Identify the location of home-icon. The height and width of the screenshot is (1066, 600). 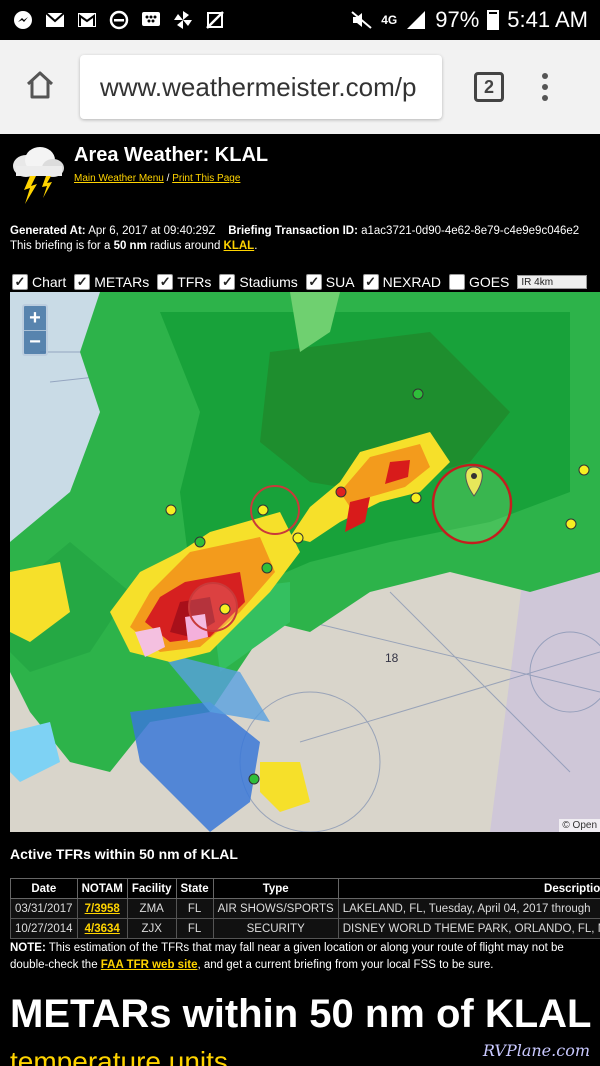
(40, 87).